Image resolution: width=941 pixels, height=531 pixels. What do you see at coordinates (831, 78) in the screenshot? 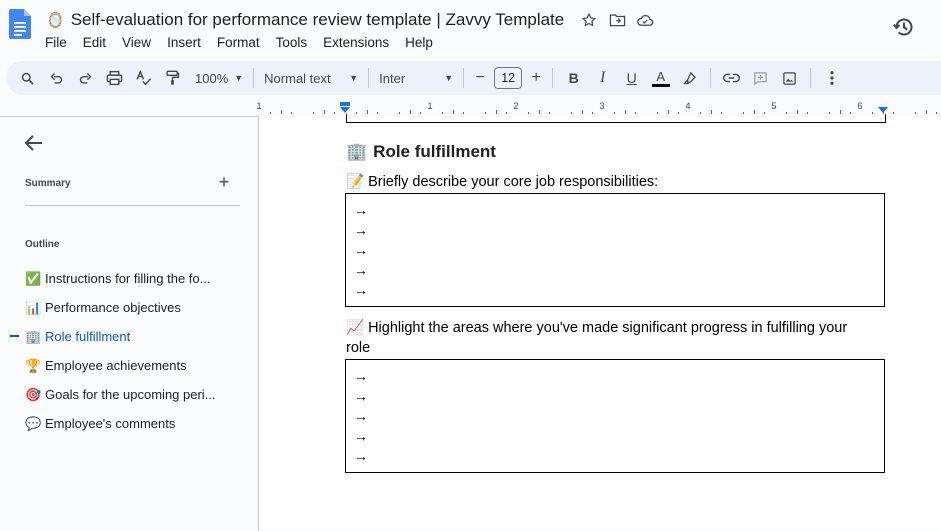
I see `more-options-icon` at bounding box center [831, 78].